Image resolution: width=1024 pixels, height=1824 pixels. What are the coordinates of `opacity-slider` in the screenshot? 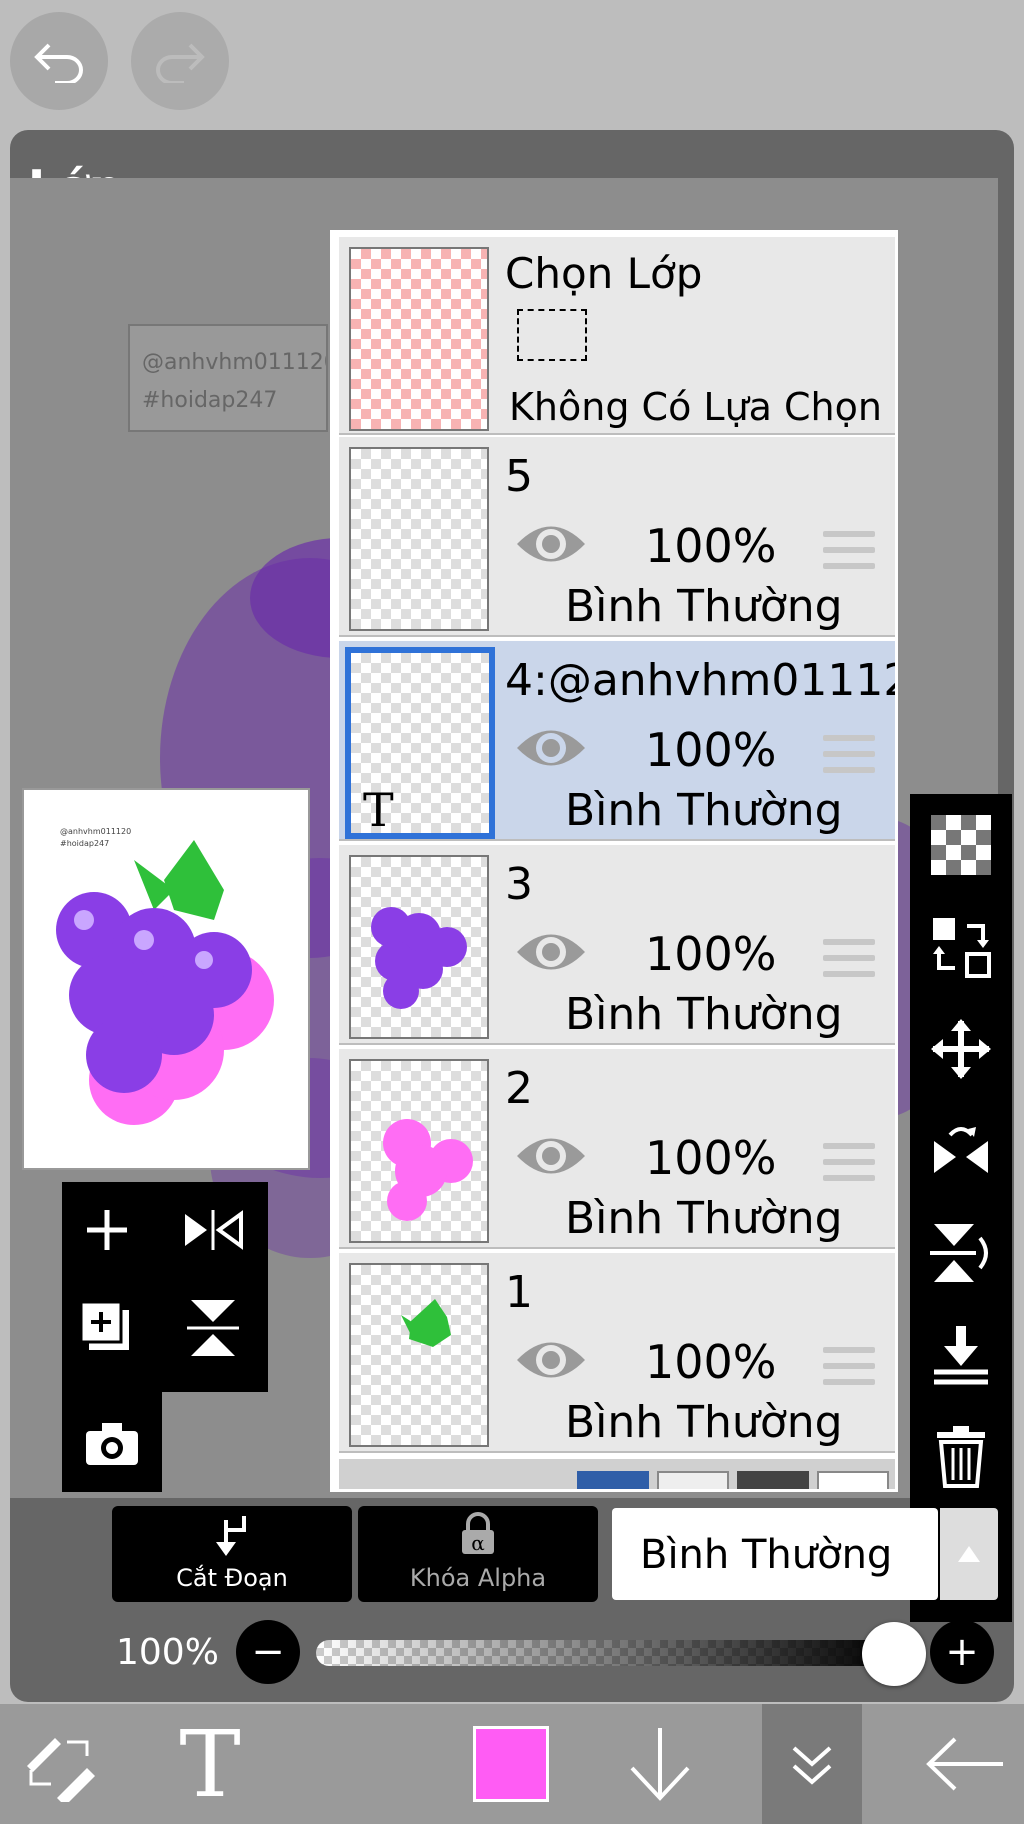 It's located at (605, 1653).